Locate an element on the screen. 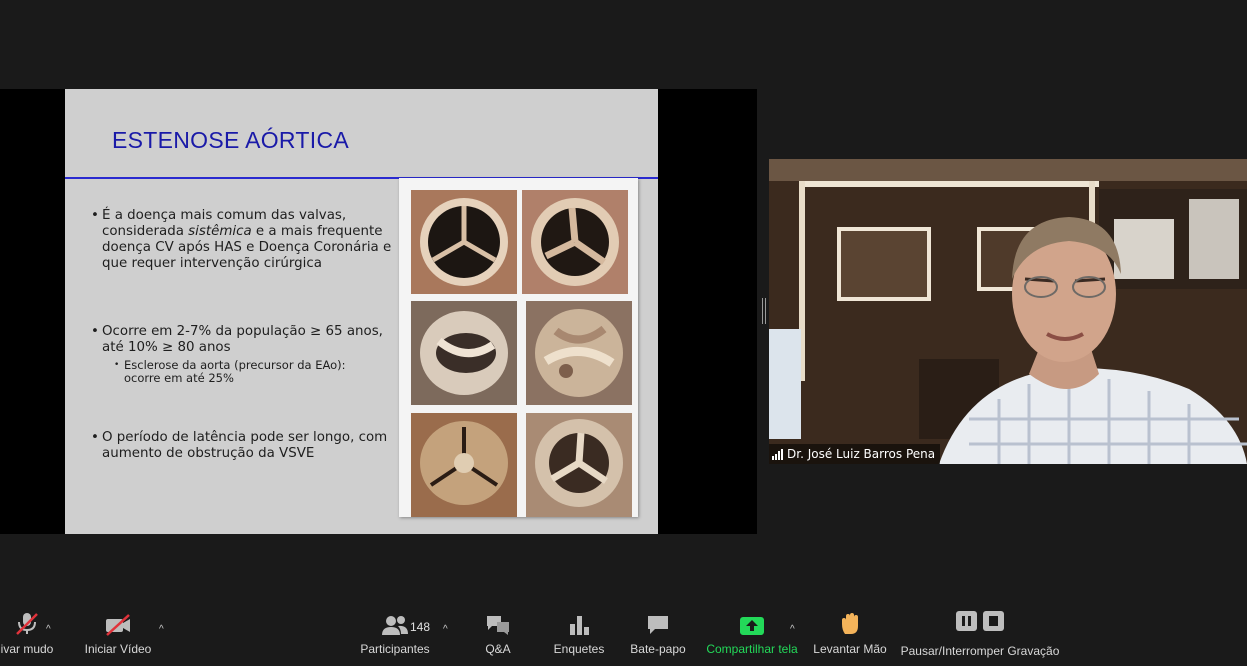 The width and height of the screenshot is (1247, 666). share-options-caret: ^ is located at coordinates (792, 629).